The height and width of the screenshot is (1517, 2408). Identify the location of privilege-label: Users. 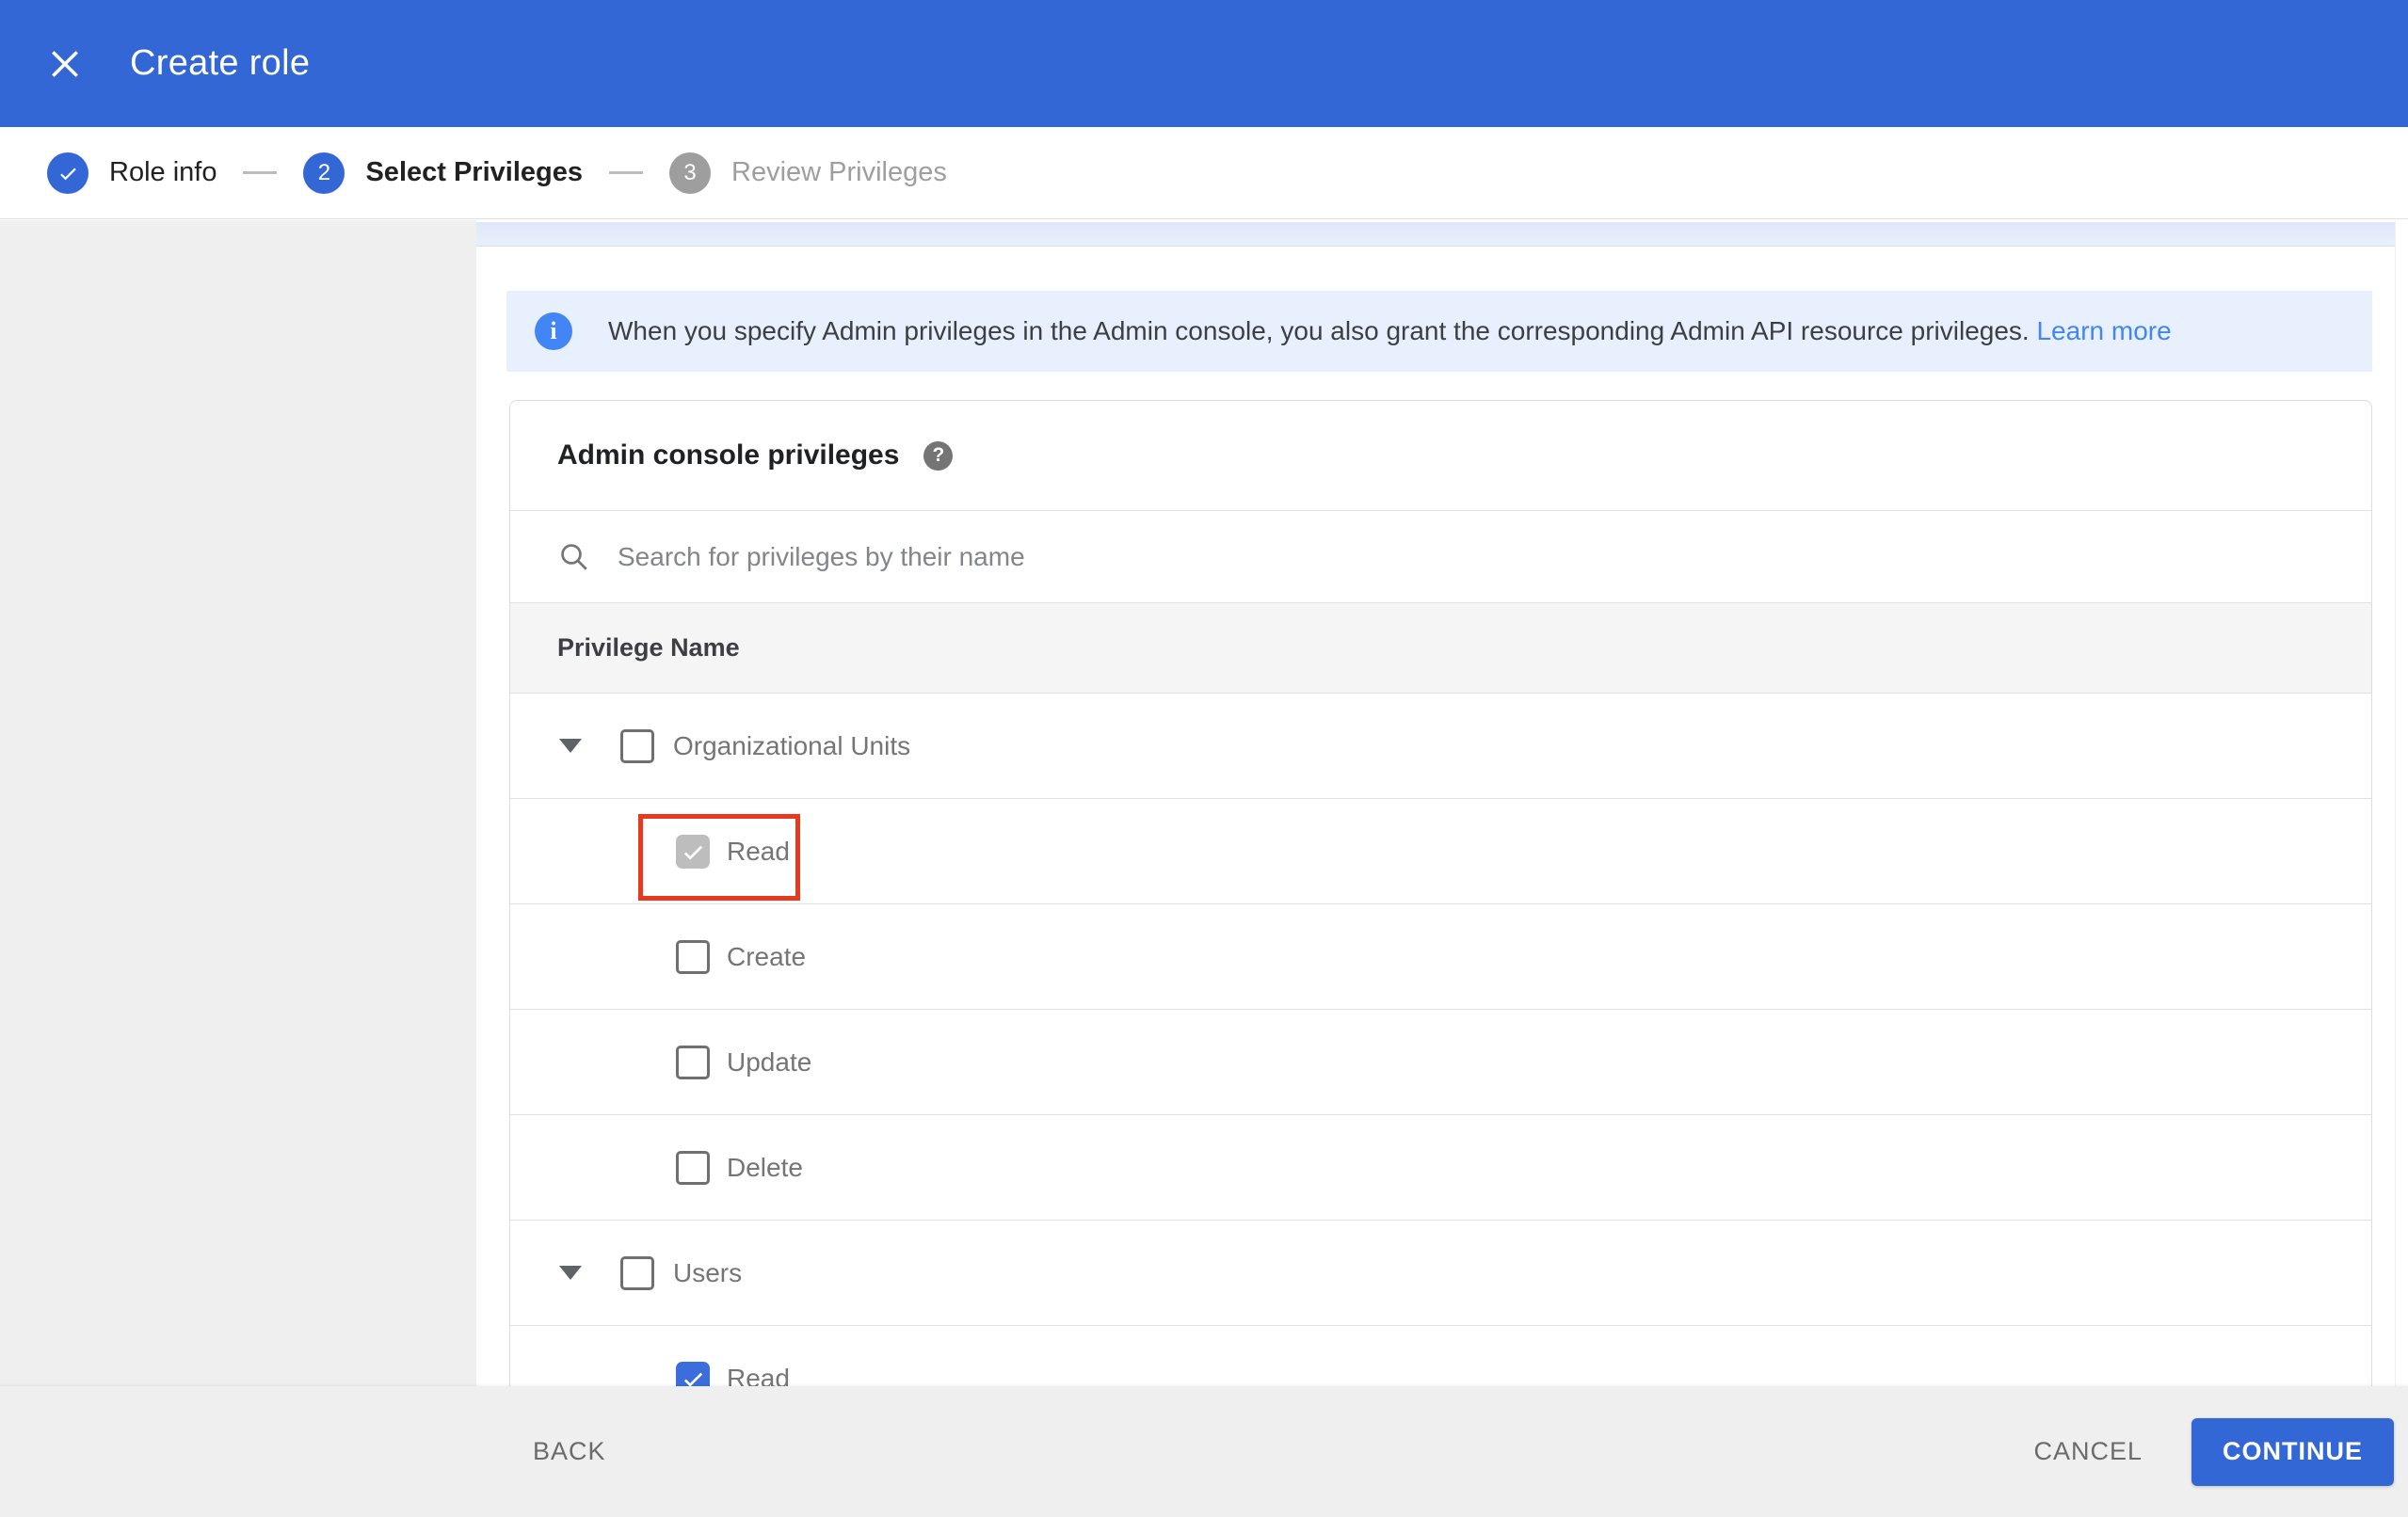
(707, 1273).